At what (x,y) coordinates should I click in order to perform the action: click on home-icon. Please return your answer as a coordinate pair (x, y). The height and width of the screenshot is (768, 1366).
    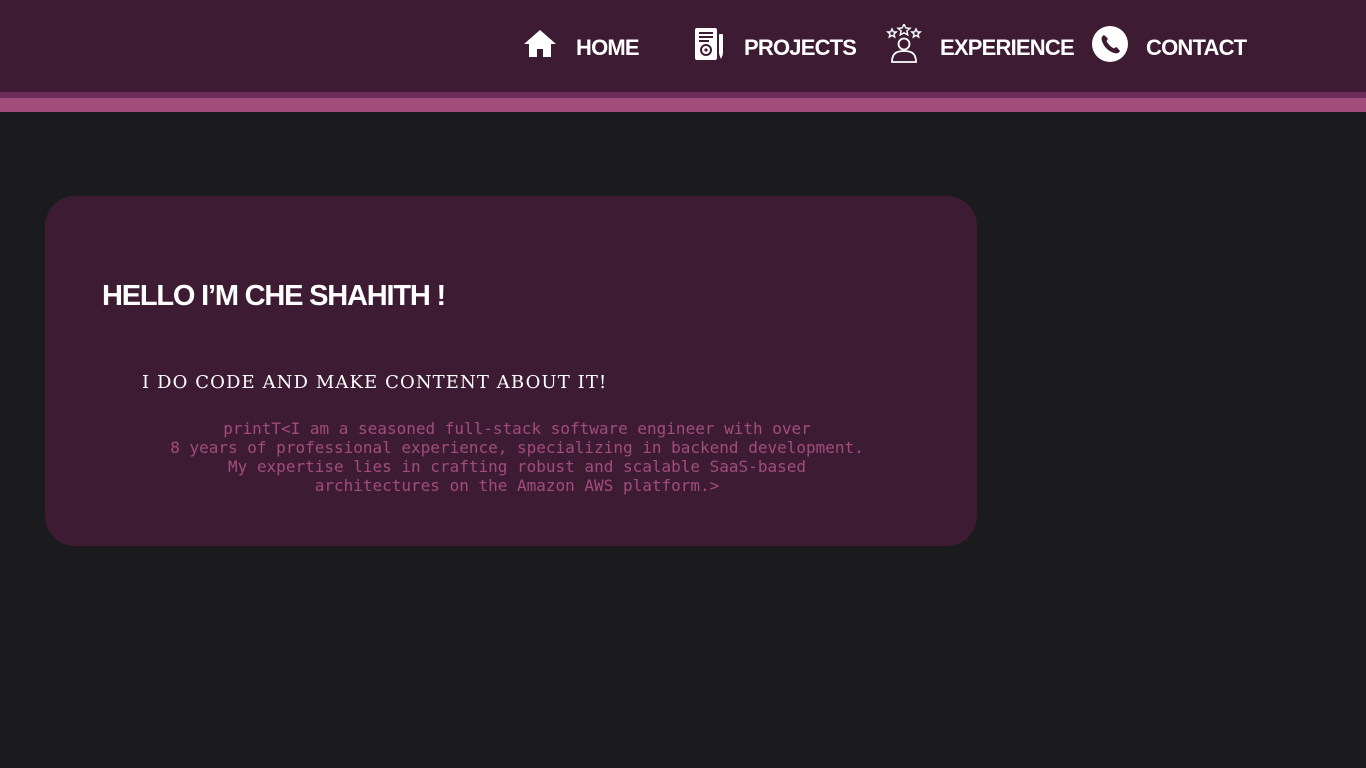
    Looking at the image, I should click on (540, 44).